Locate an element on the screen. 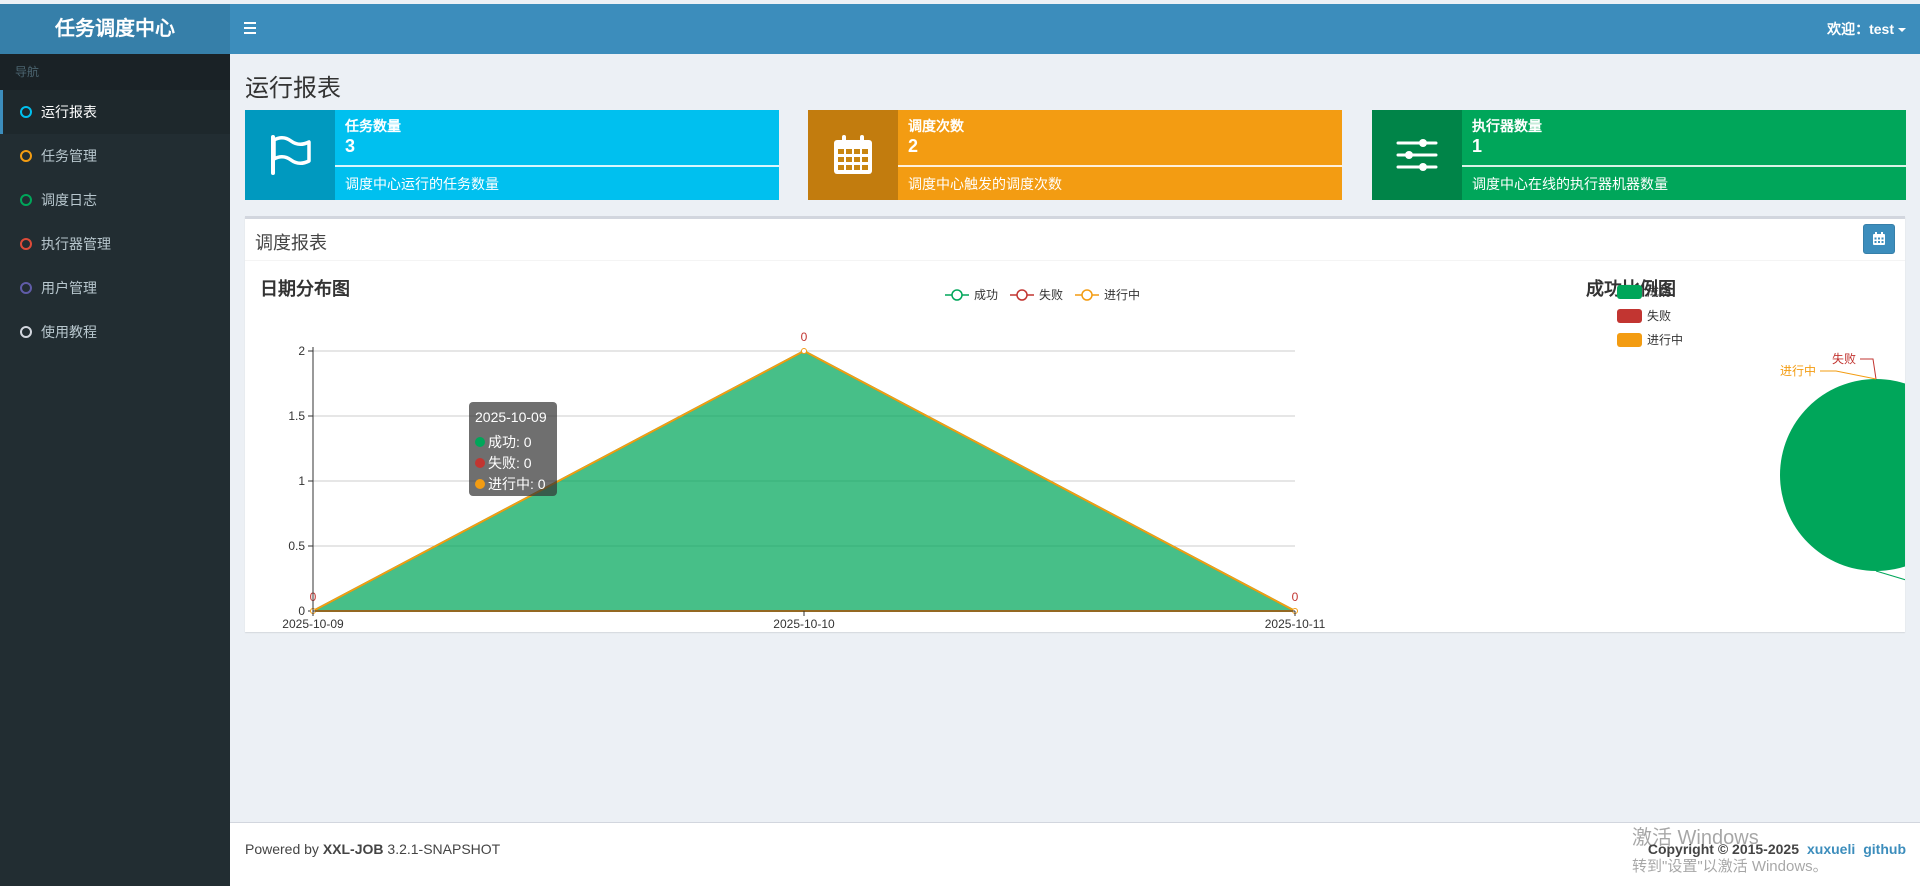  user-menu: 欢迎：test is located at coordinates (1866, 29).